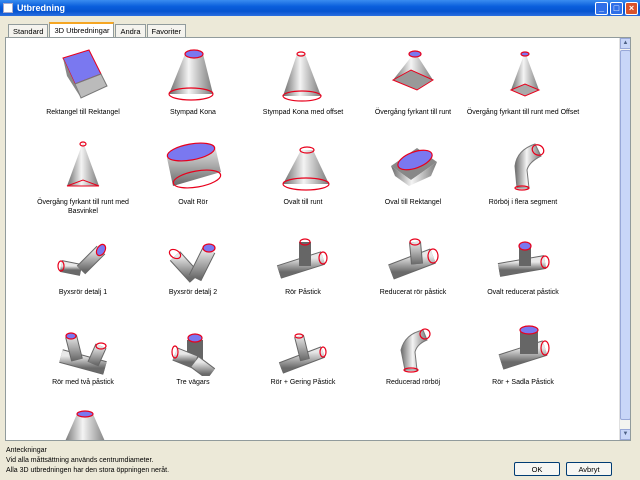 The height and width of the screenshot is (480, 640). Describe the element at coordinates (616, 8) in the screenshot. I see `maximize-icon: □` at that location.